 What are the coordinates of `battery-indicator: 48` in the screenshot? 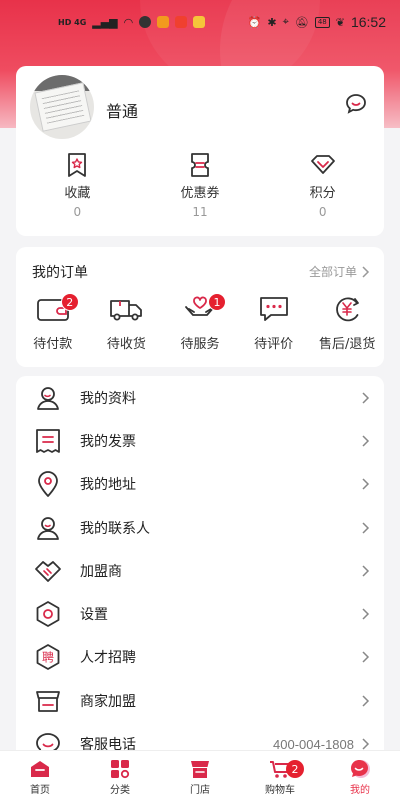 It's located at (322, 22).